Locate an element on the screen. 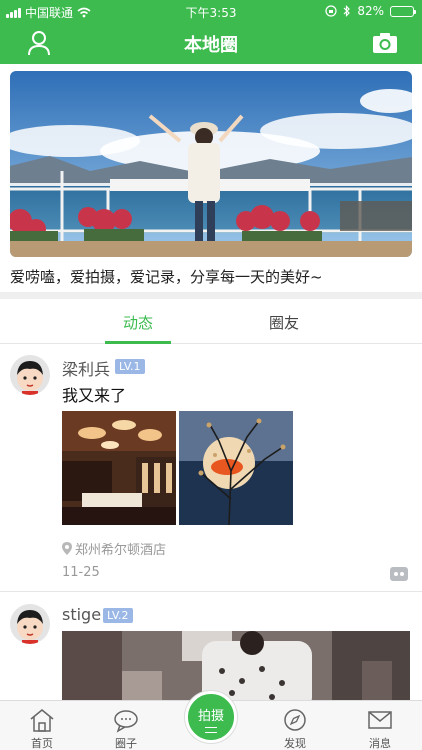 The height and width of the screenshot is (750, 422). circle-tagline: 爱唠嗑，爱拍摄，爱记录，分享每一天的美好~ is located at coordinates (166, 277).